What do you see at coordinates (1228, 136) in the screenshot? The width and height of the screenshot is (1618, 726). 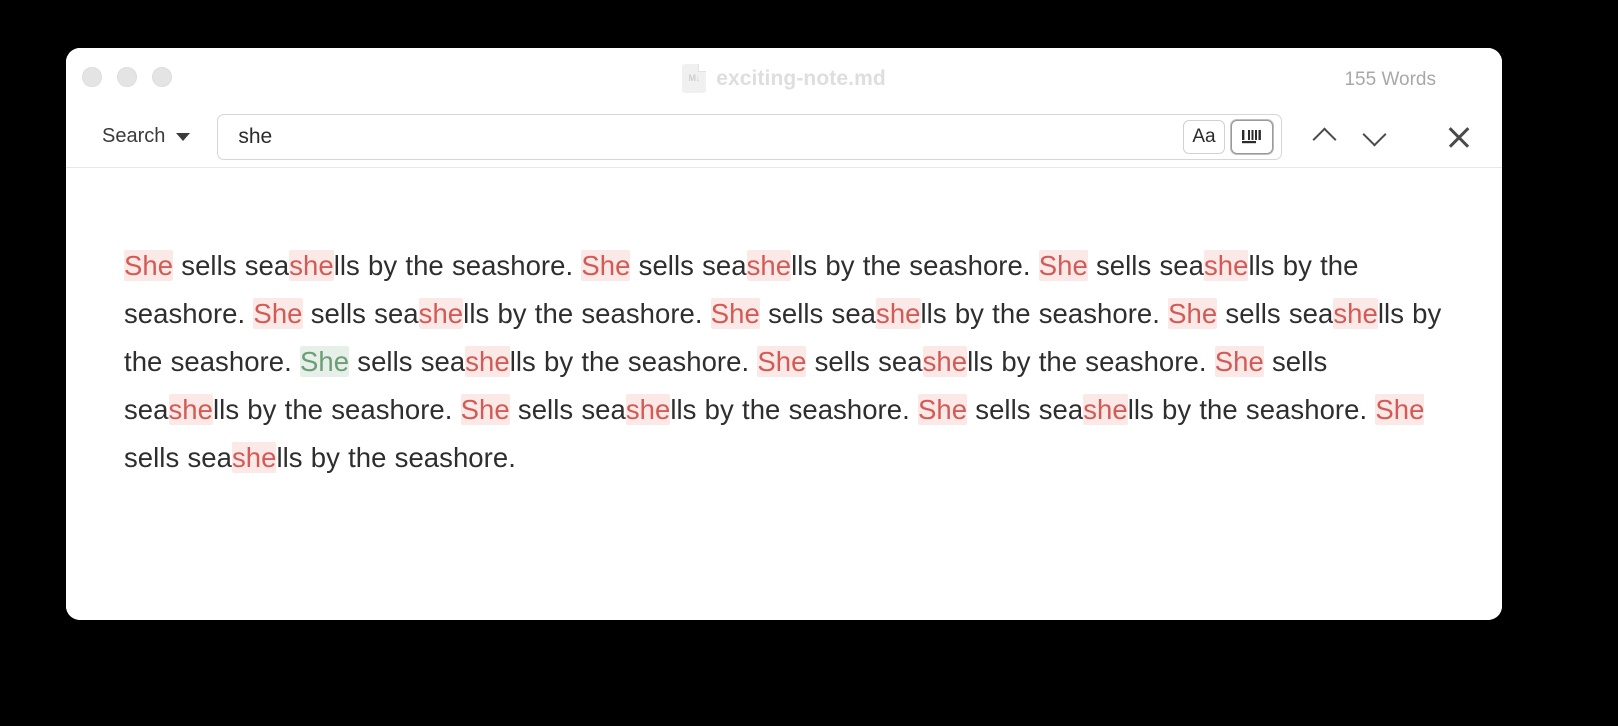 I see `search-options: Aa` at bounding box center [1228, 136].